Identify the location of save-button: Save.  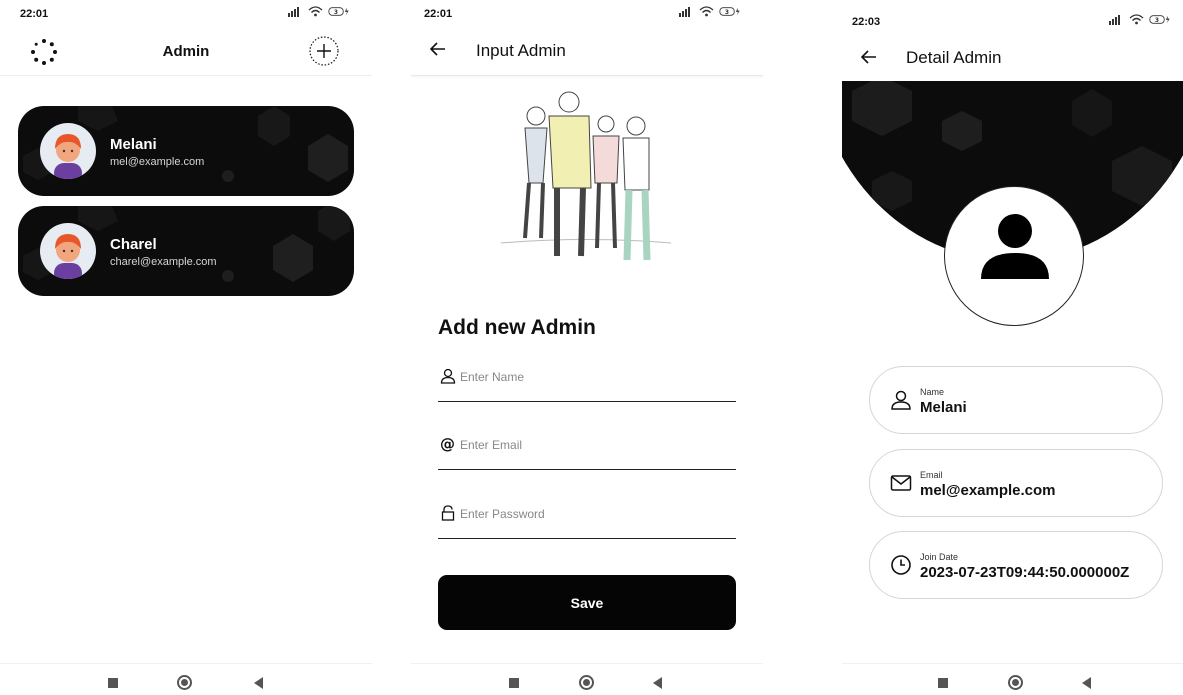
(587, 602).